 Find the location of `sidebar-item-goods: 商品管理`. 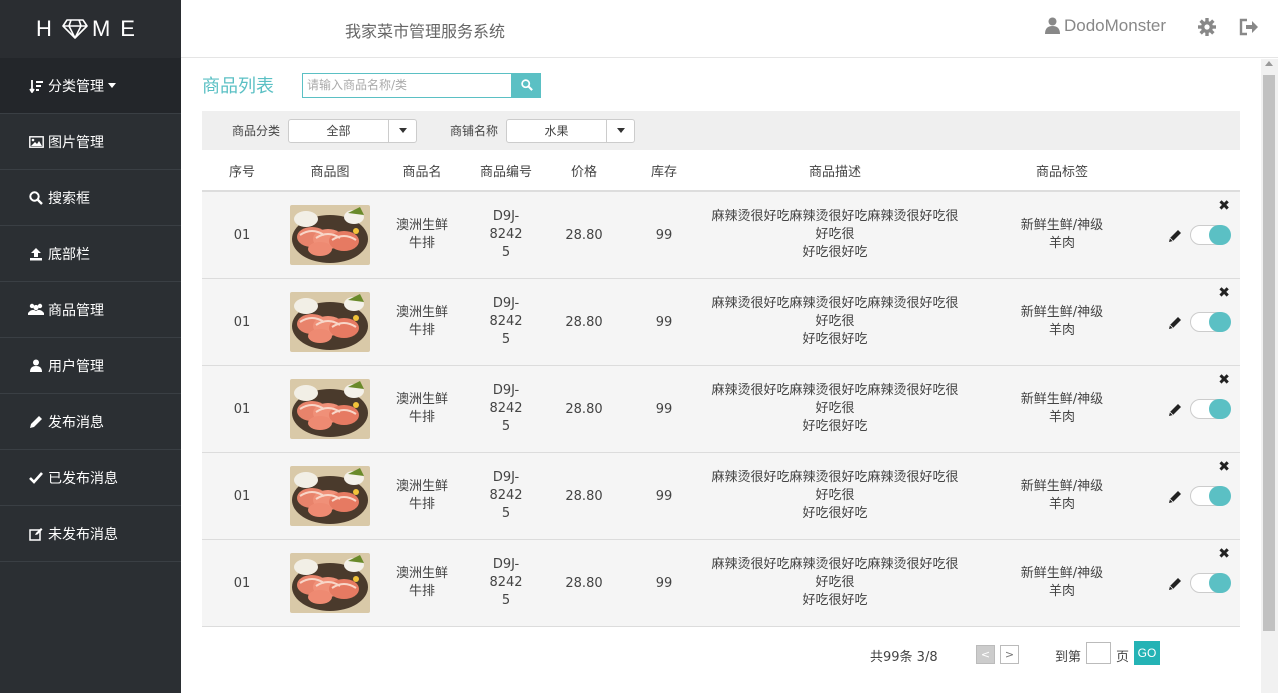

sidebar-item-goods: 商品管理 is located at coordinates (90, 310).